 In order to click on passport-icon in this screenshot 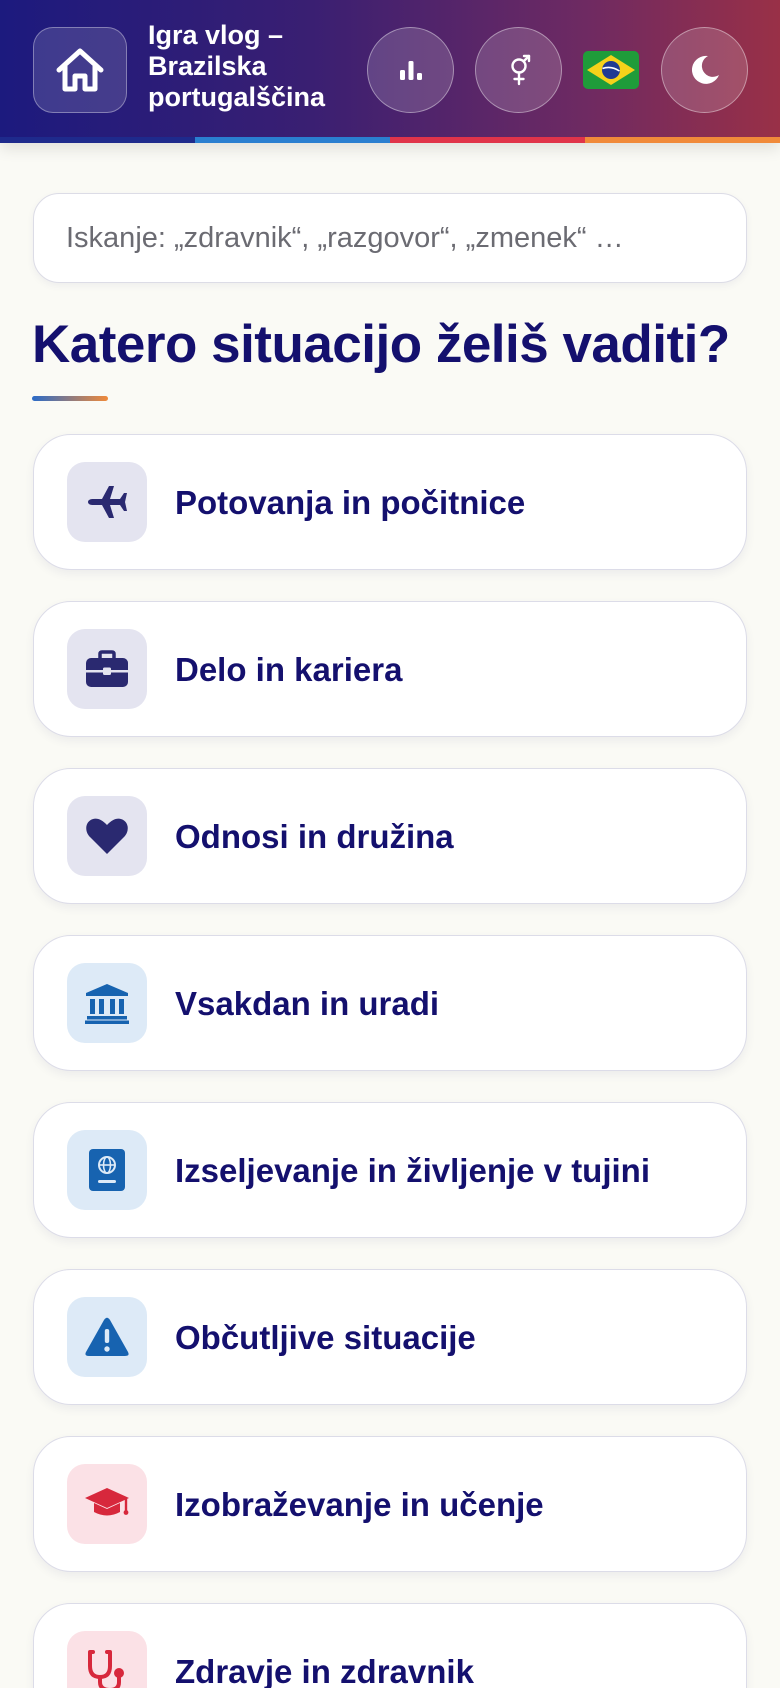, I will do `click(107, 1170)`.